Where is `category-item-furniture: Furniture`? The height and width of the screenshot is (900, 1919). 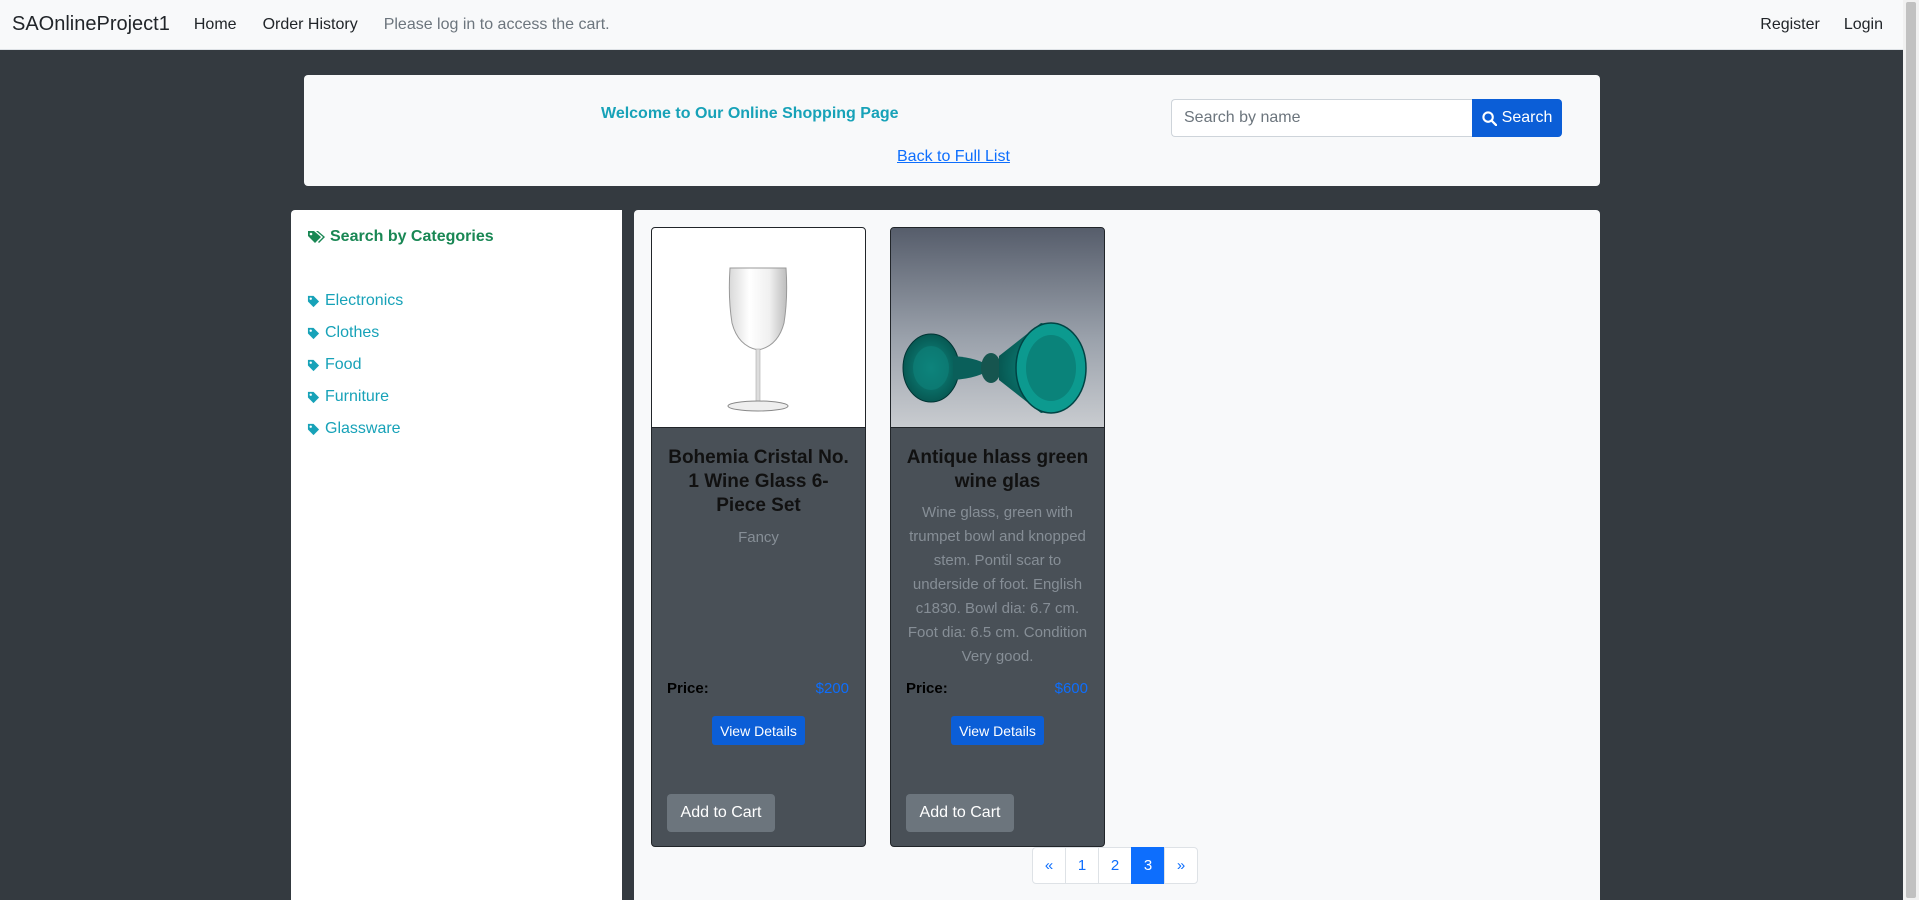
category-item-furniture: Furniture is located at coordinates (355, 397).